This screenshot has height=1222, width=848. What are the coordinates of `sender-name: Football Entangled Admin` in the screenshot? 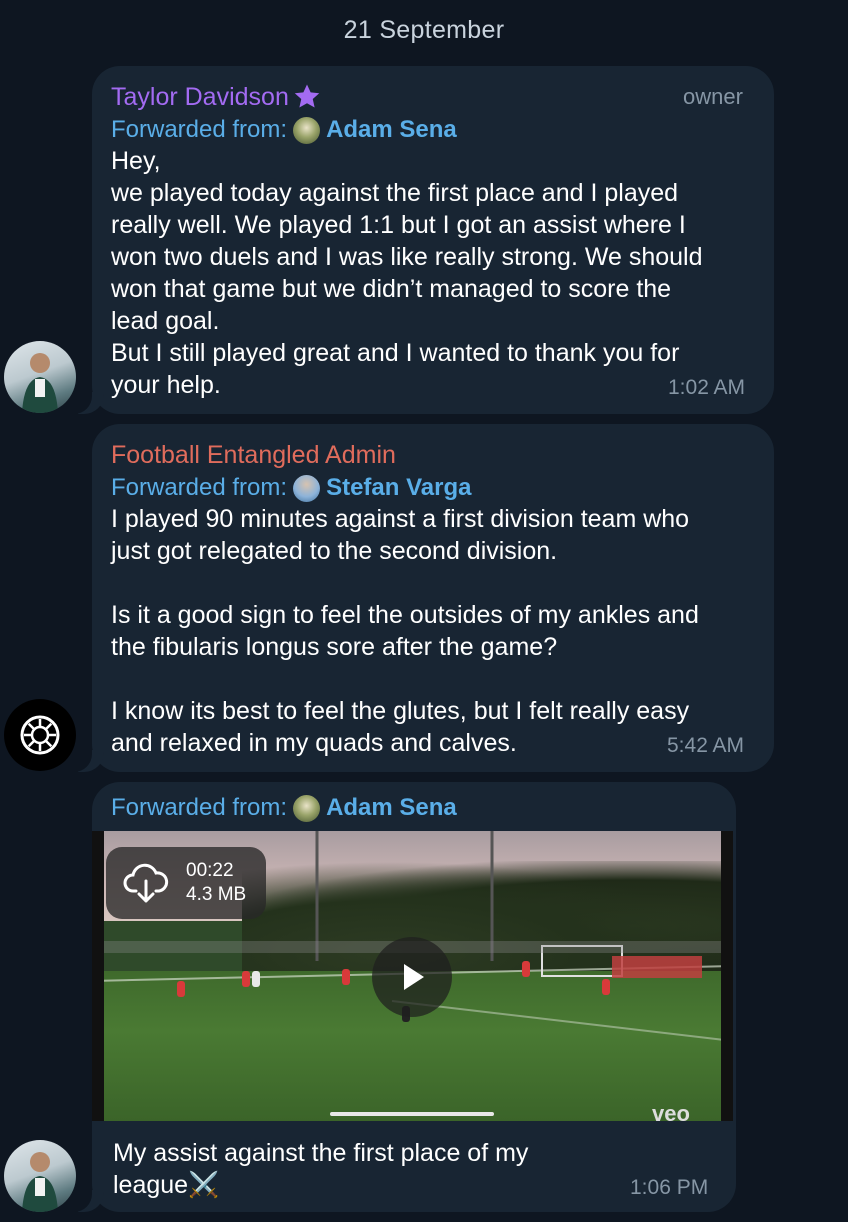 It's located at (253, 455).